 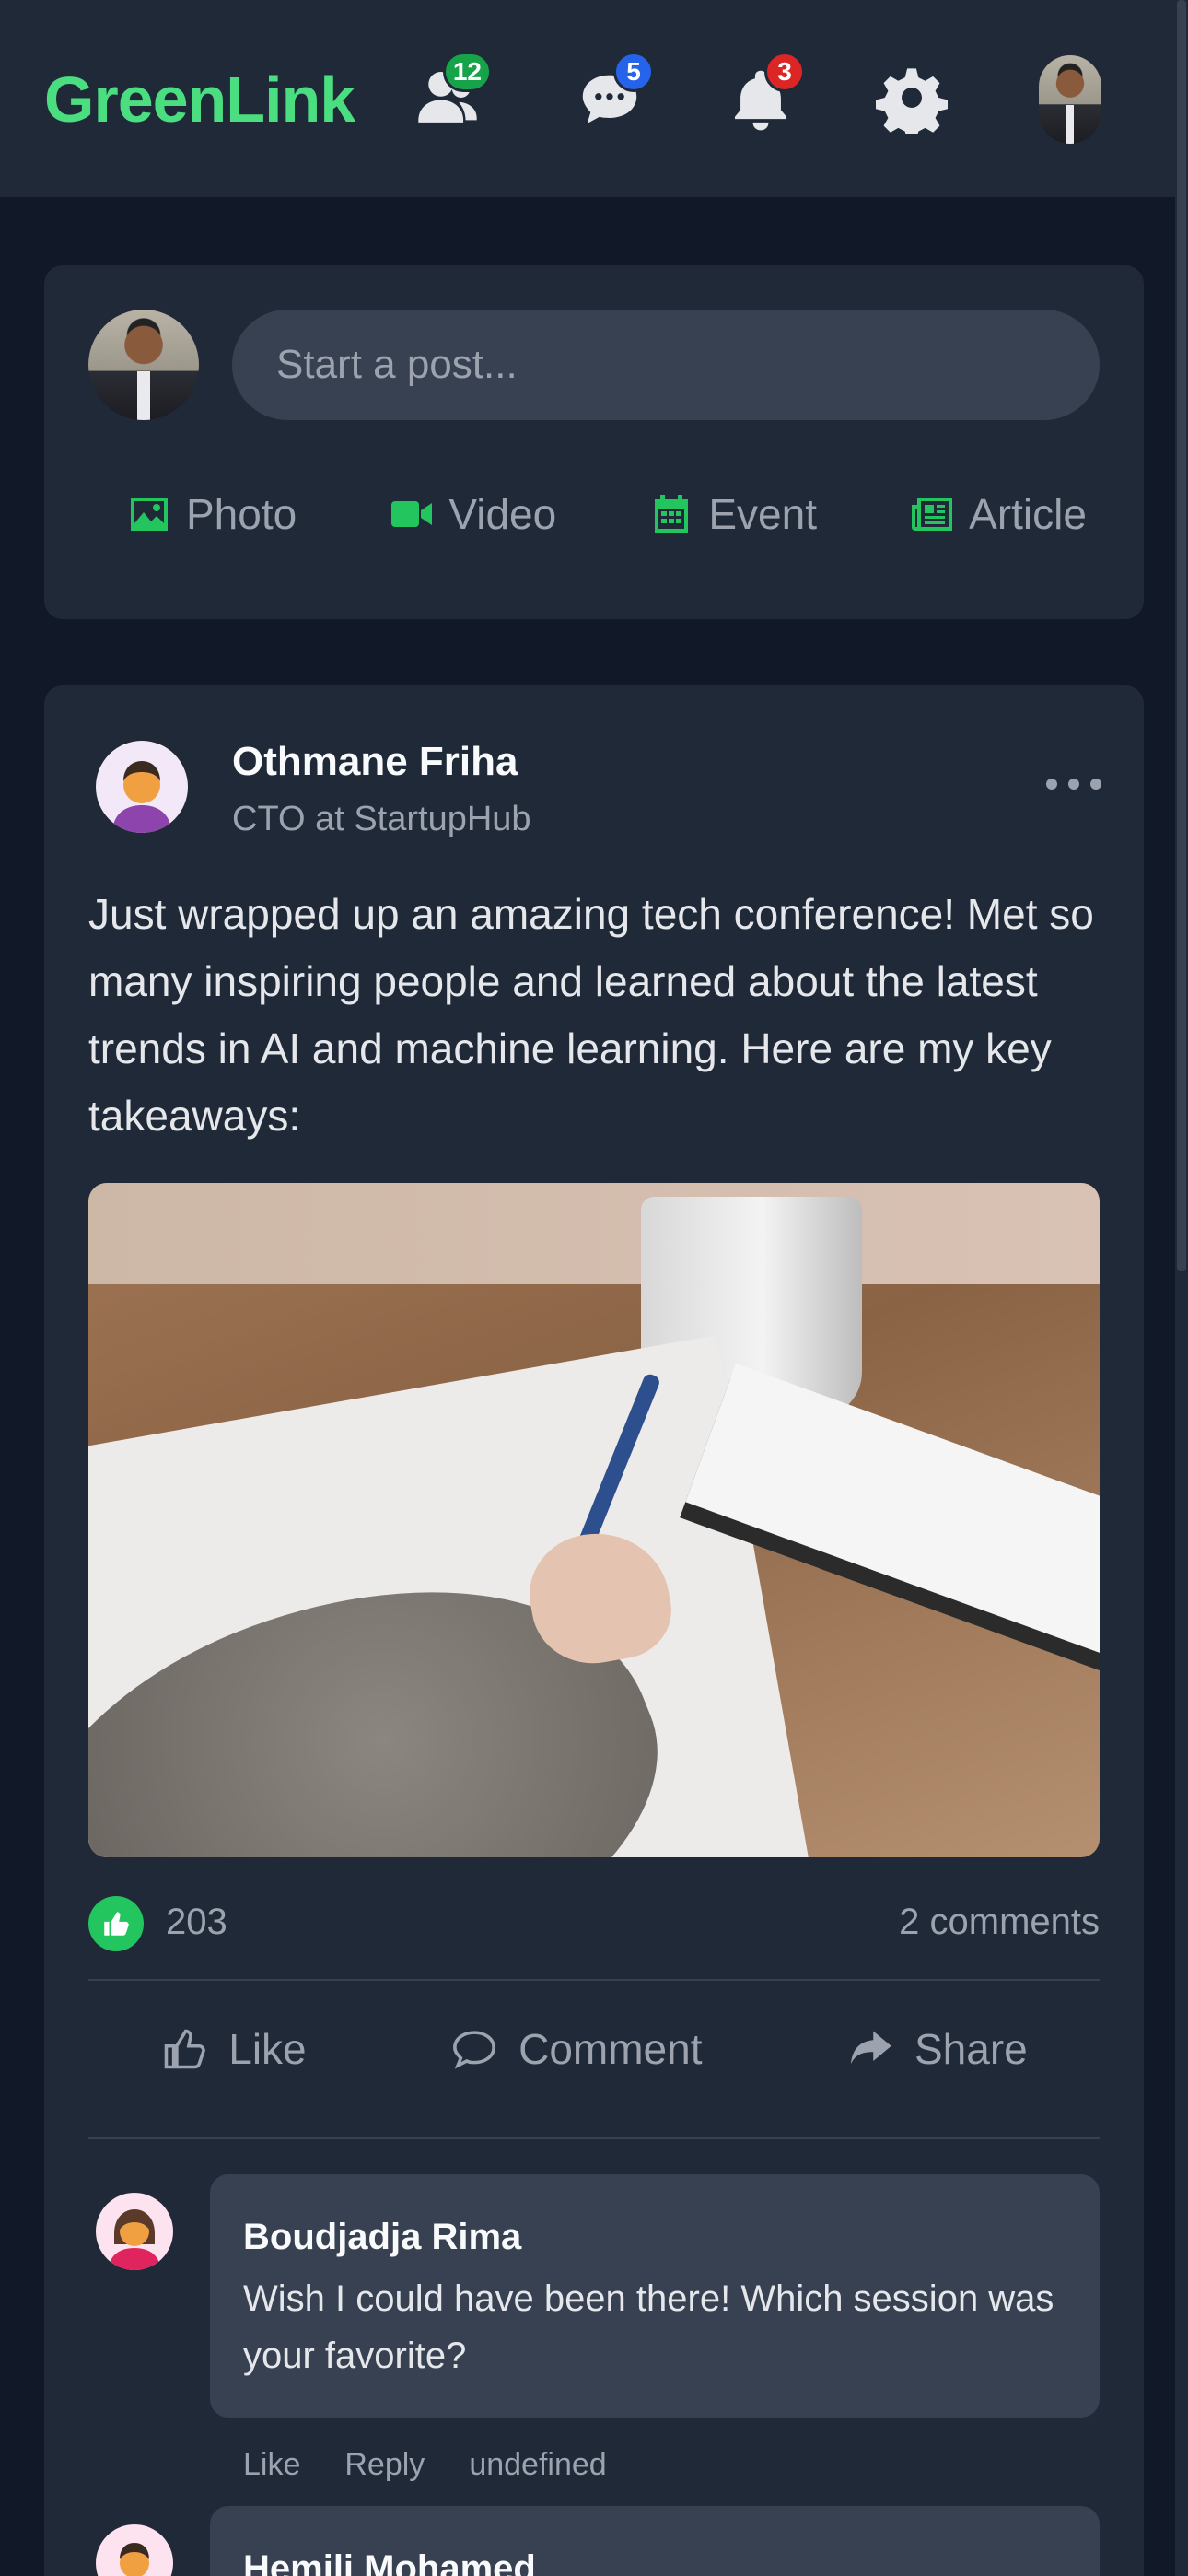 I want to click on image-icon, so click(x=149, y=514).